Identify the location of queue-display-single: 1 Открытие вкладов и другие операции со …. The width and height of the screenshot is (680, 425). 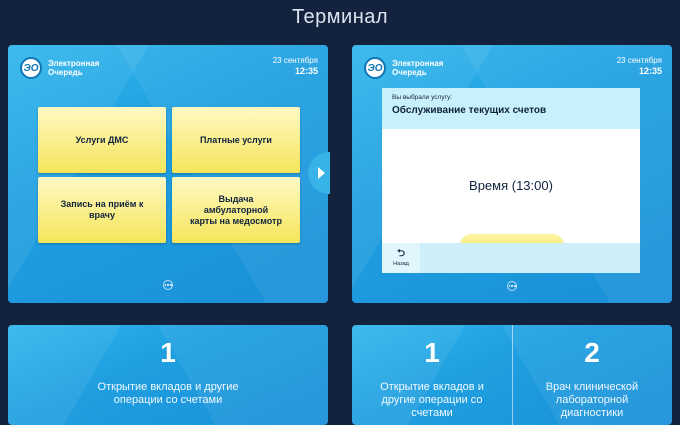
(168, 375).